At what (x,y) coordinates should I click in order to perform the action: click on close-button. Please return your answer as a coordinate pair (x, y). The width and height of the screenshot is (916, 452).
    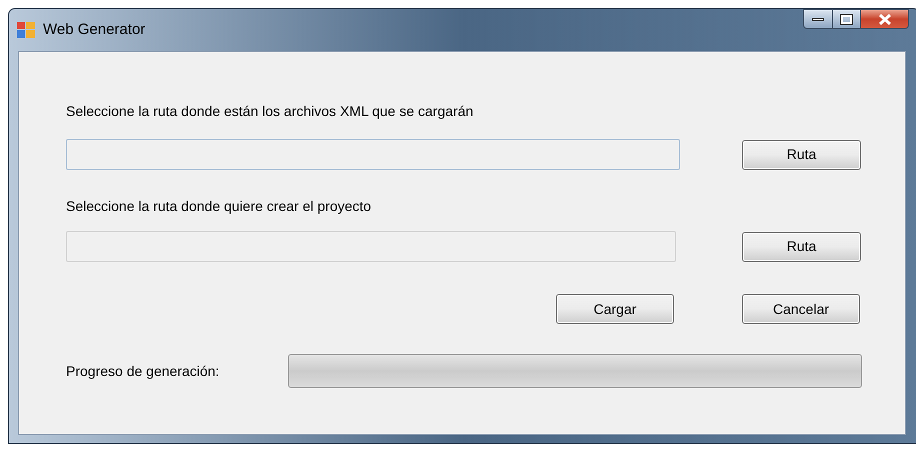
    Looking at the image, I should click on (885, 19).